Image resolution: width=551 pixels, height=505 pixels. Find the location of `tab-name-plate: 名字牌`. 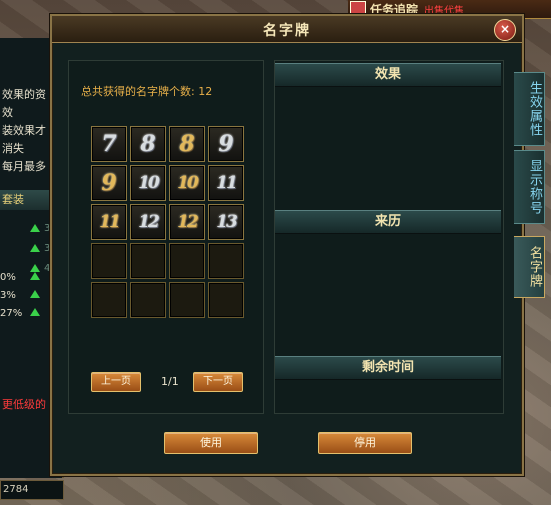

tab-name-plate: 名字牌 is located at coordinates (529, 267).